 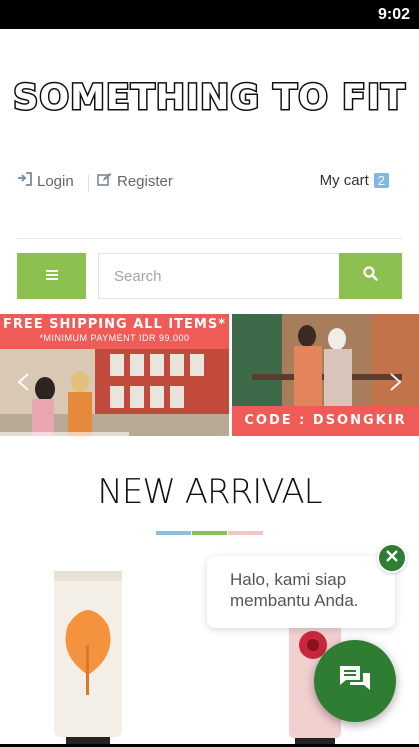 What do you see at coordinates (114, 324) in the screenshot?
I see `promo-title: FREE SHIPPING ALL ITEMS*` at bounding box center [114, 324].